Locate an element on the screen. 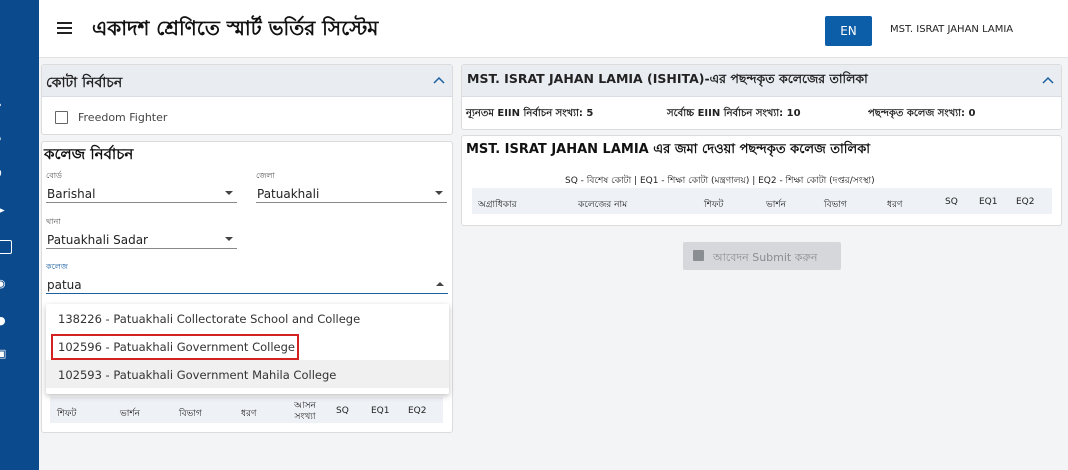 This screenshot has height=470, width=1068. hamburger-icon is located at coordinates (64, 28).